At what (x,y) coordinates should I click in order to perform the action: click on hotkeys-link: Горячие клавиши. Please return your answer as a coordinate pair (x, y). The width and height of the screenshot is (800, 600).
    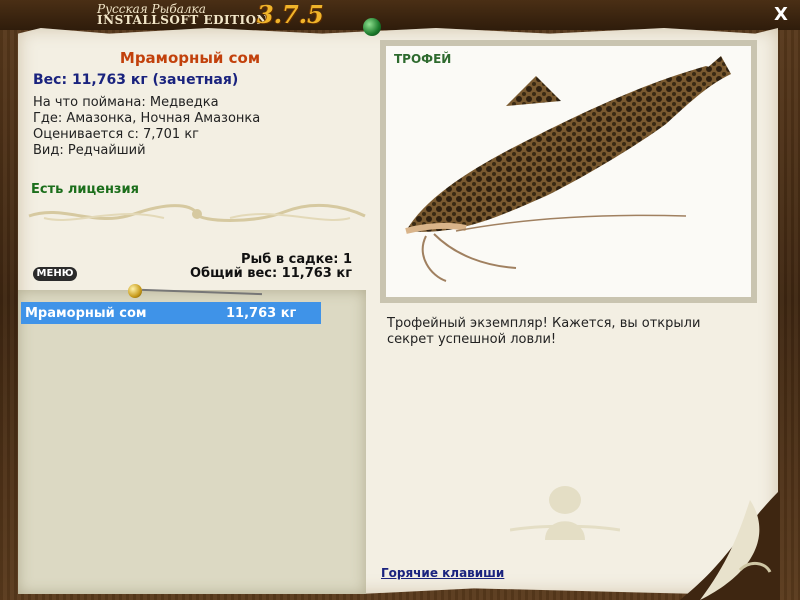
    Looking at the image, I should click on (442, 573).